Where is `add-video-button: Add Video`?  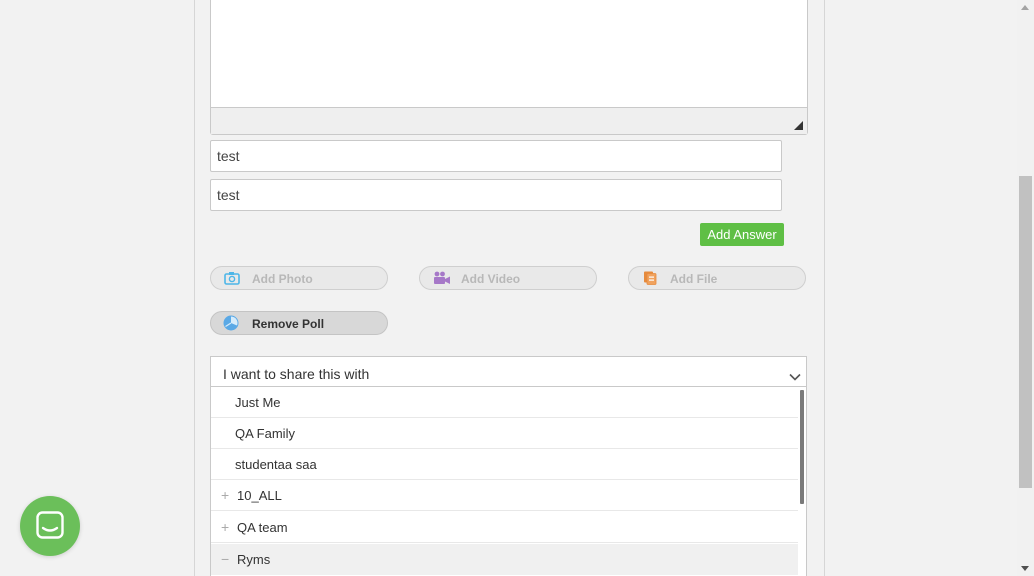
add-video-button: Add Video is located at coordinates (508, 278).